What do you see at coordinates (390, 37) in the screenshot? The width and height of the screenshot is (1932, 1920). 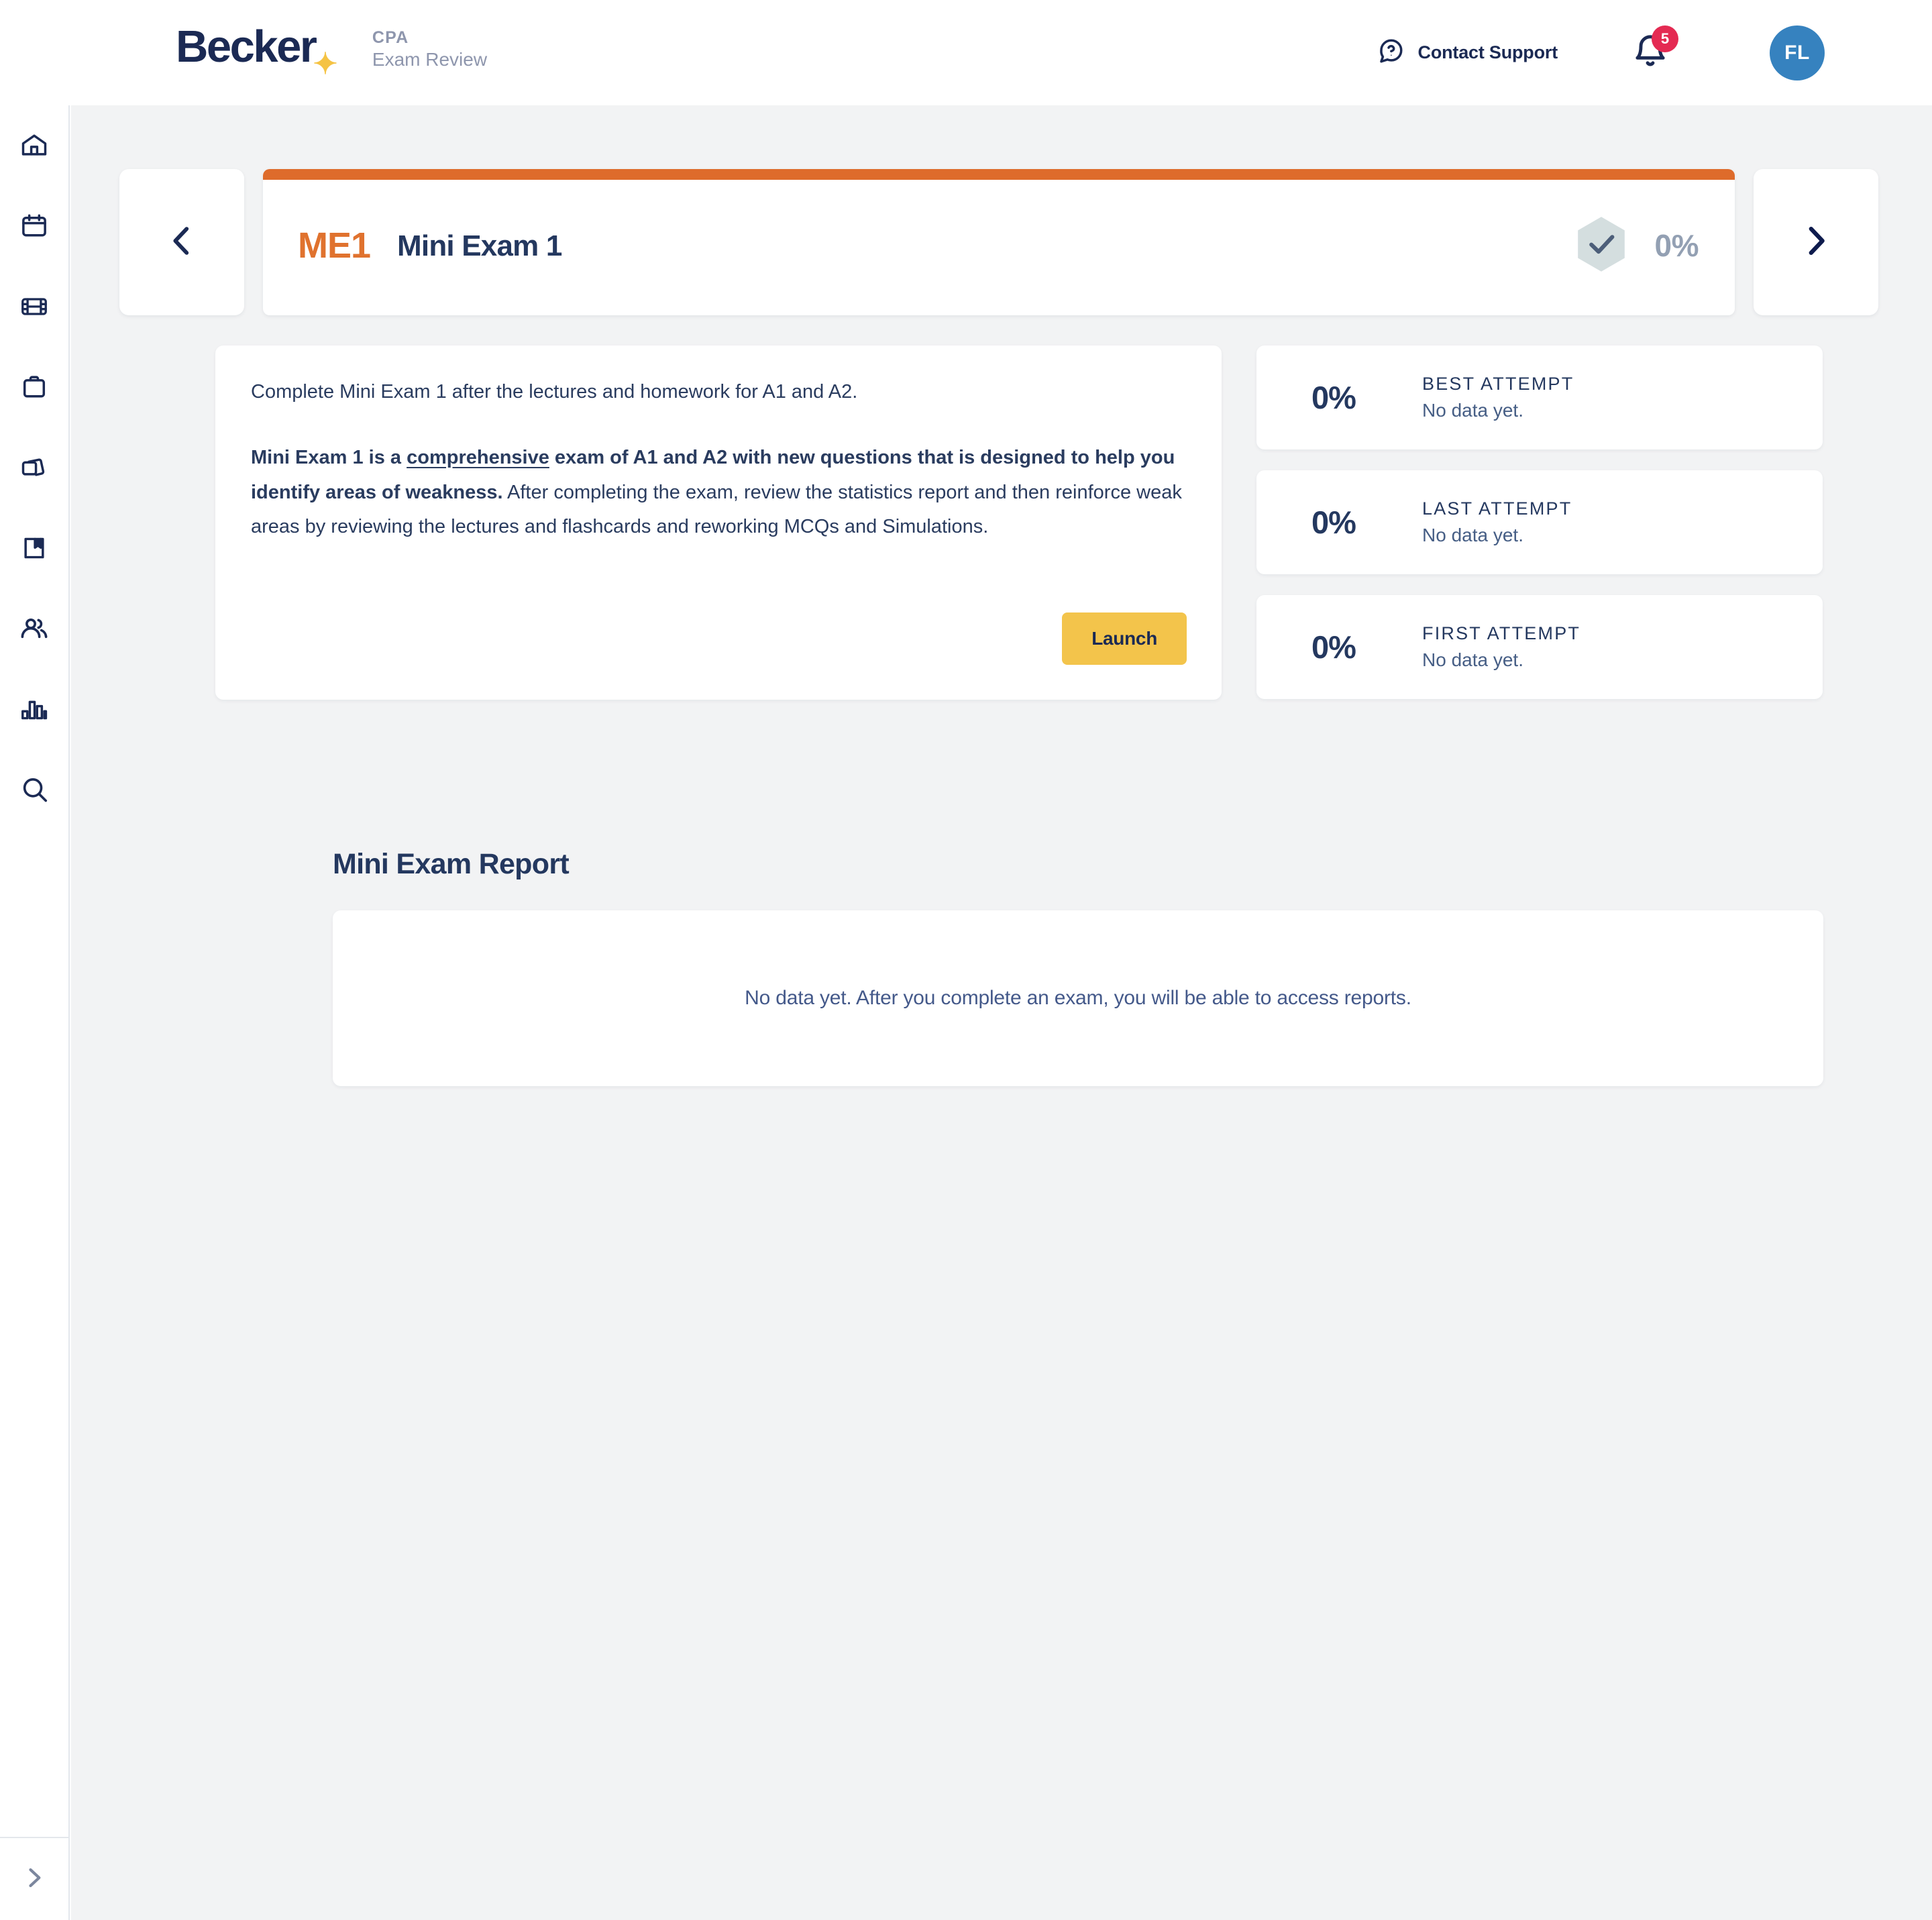 I see `brand-subtitle-line1: CPA` at bounding box center [390, 37].